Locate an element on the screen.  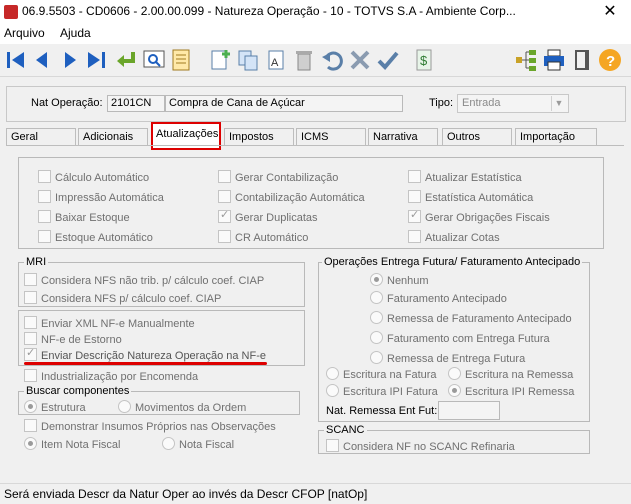
buscar-legend: Buscar componentes is located at coordinates (78, 391).